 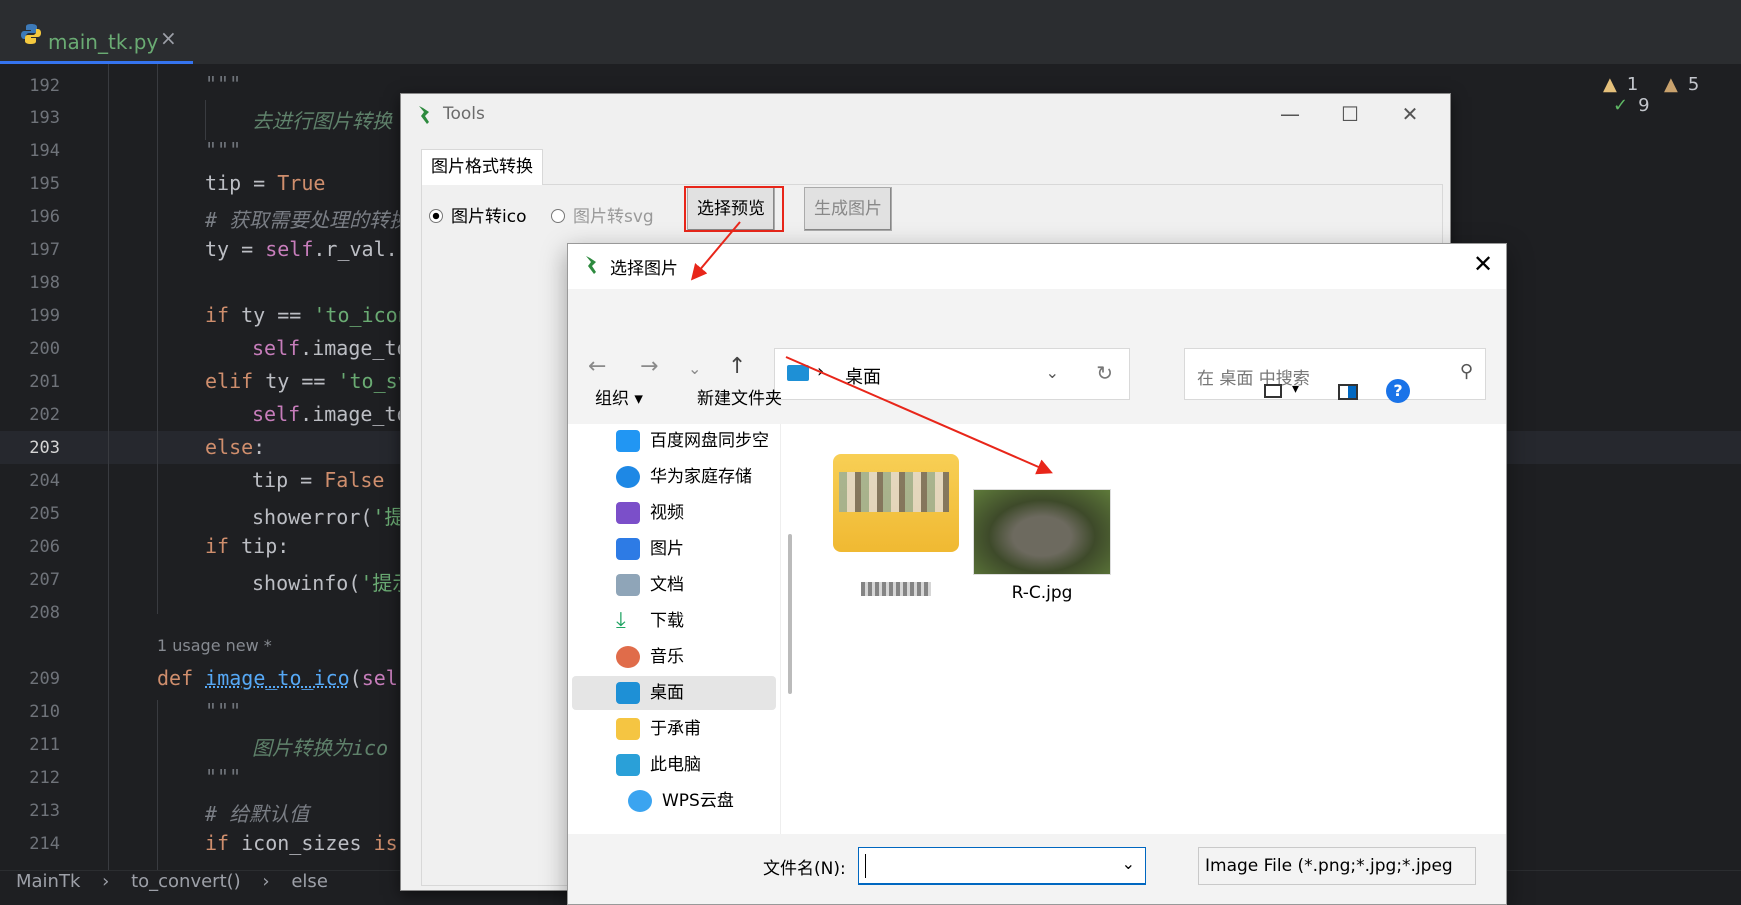 What do you see at coordinates (674, 477) in the screenshot?
I see `nav-item-huawei-storage: 华为家庭存储` at bounding box center [674, 477].